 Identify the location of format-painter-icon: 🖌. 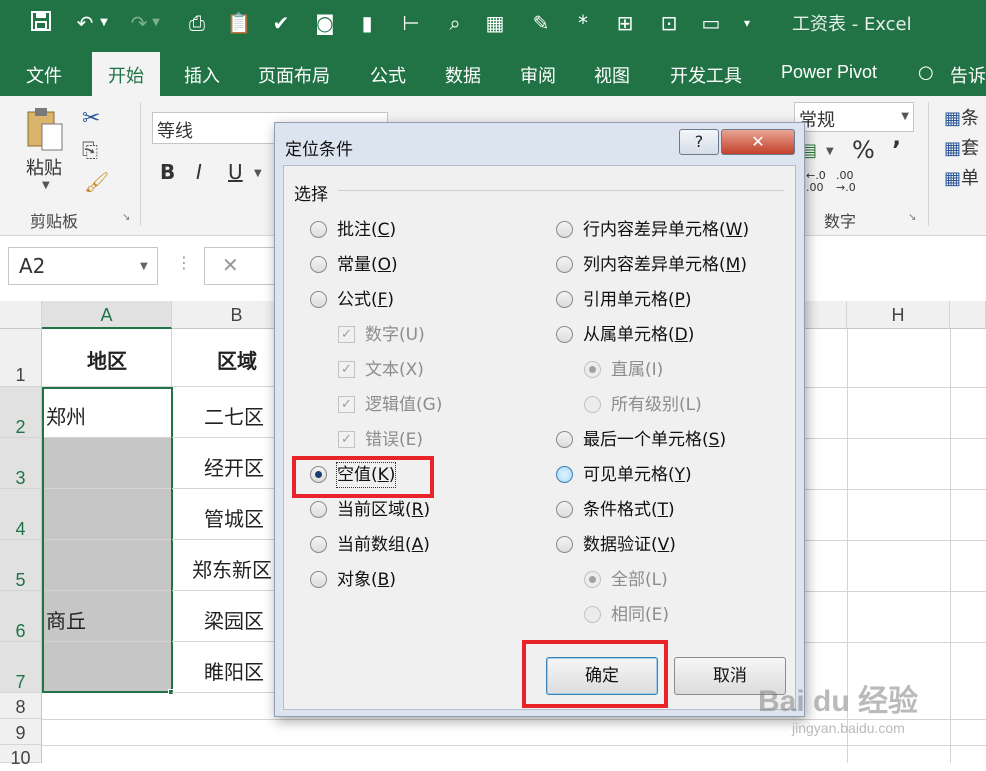
(96, 182).